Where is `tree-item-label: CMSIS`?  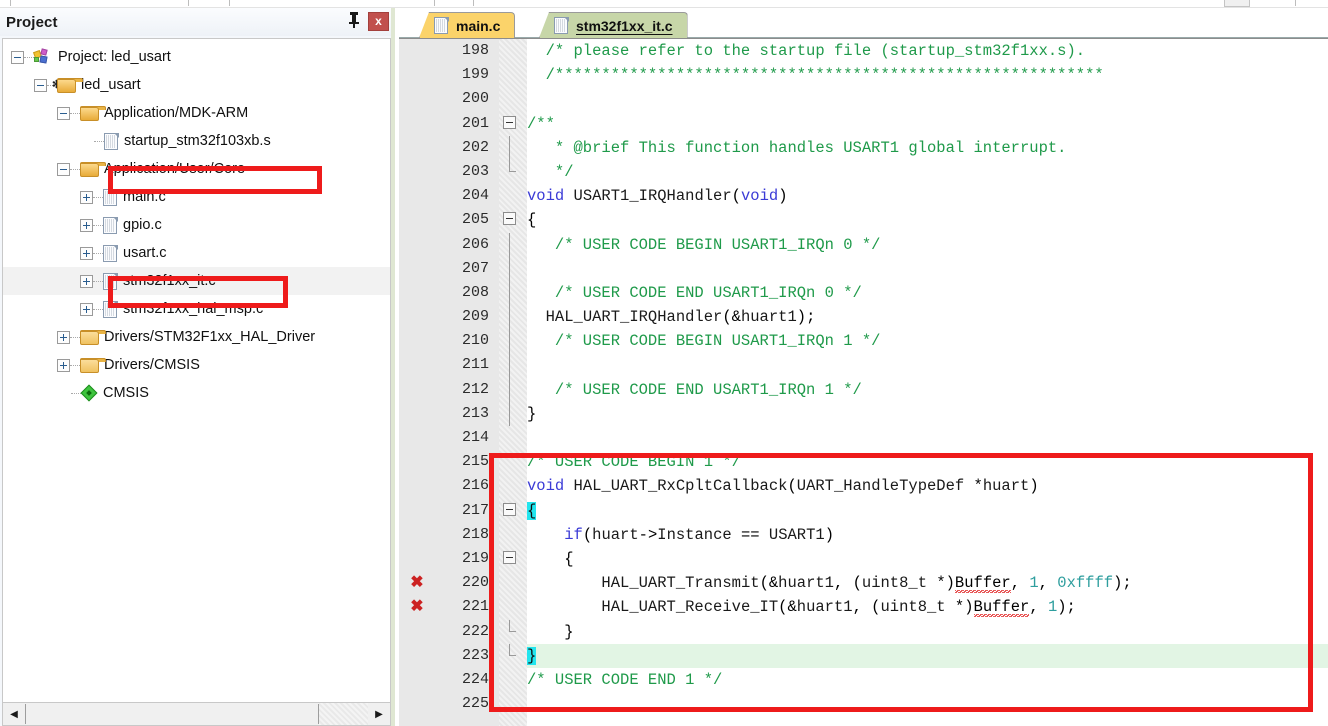
tree-item-label: CMSIS is located at coordinates (126, 393).